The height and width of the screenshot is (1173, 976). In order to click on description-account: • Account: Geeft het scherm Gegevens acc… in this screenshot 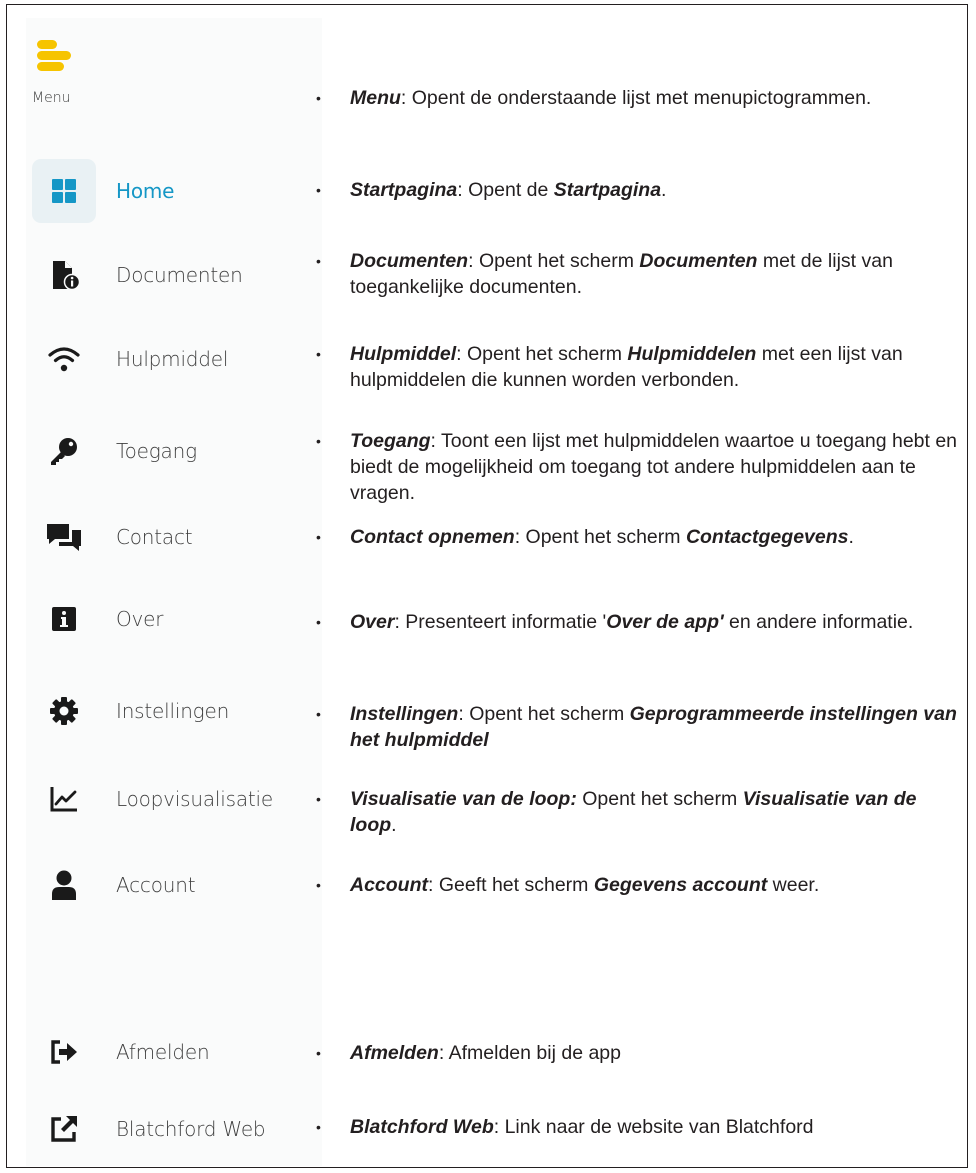, I will do `click(568, 885)`.